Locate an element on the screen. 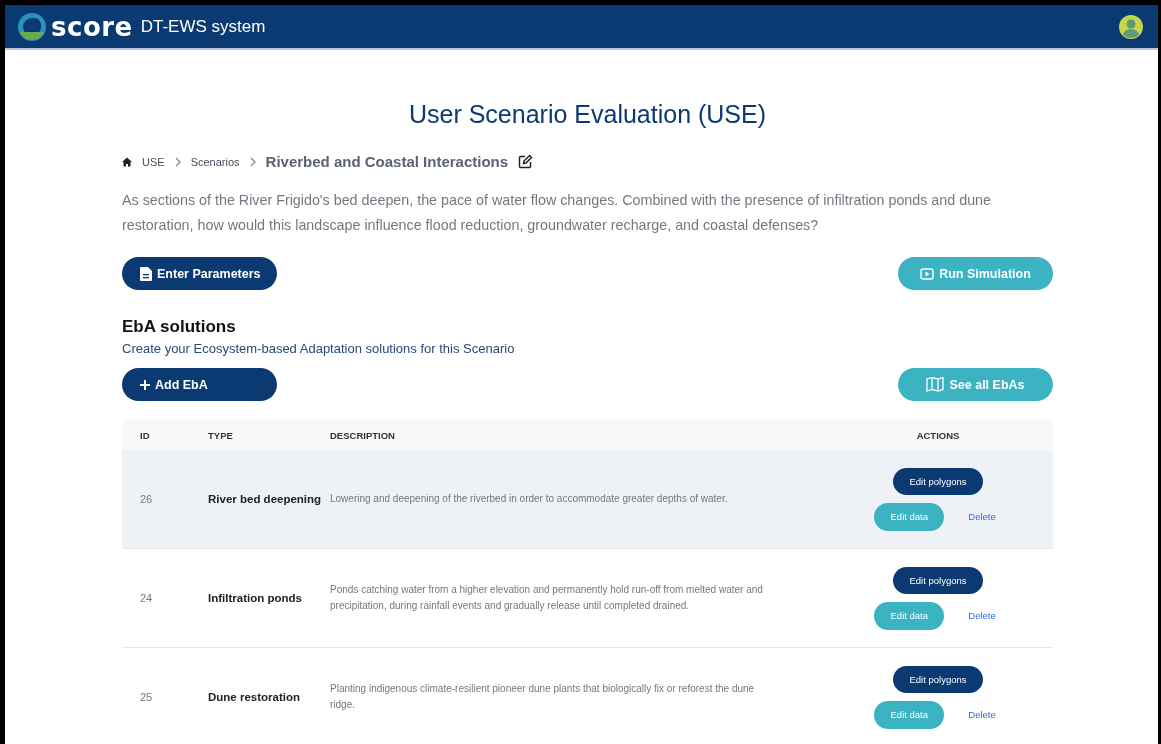  id-cell-text: 24 is located at coordinates (146, 598).